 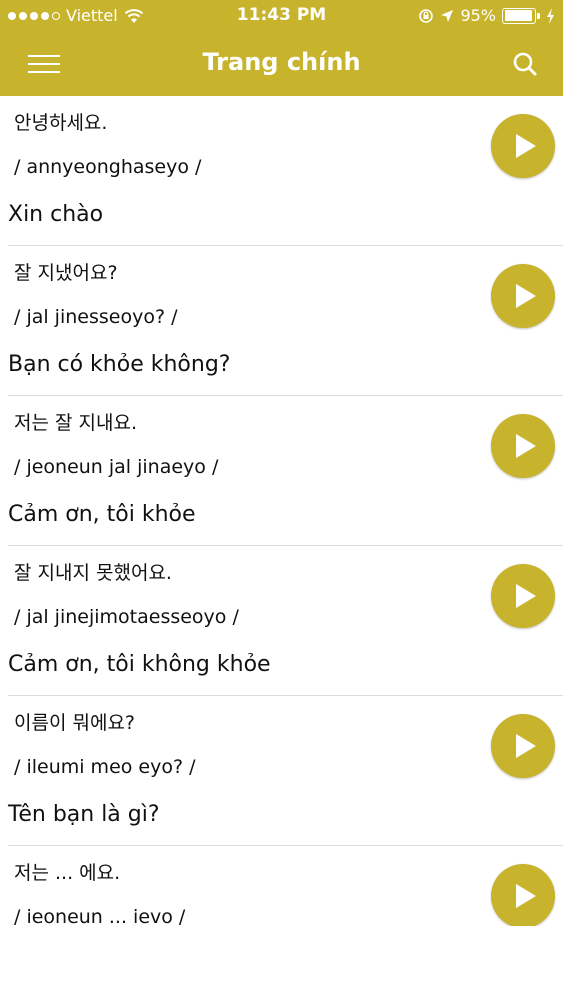 What do you see at coordinates (102, 514) in the screenshot?
I see `vietnamese-translation: Cảm ơn, tôi khỏe` at bounding box center [102, 514].